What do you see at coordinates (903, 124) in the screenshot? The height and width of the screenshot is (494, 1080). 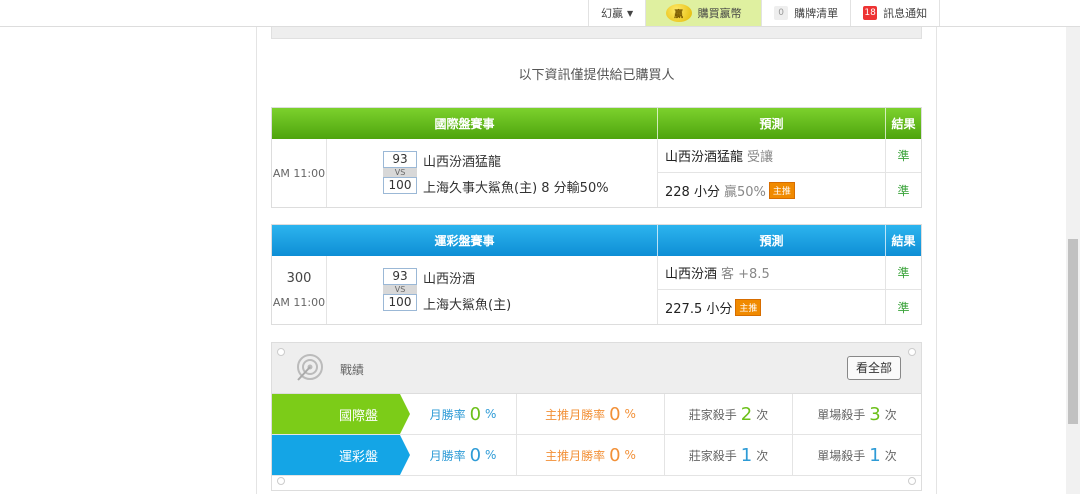 I see `intl-result-header: 結果` at bounding box center [903, 124].